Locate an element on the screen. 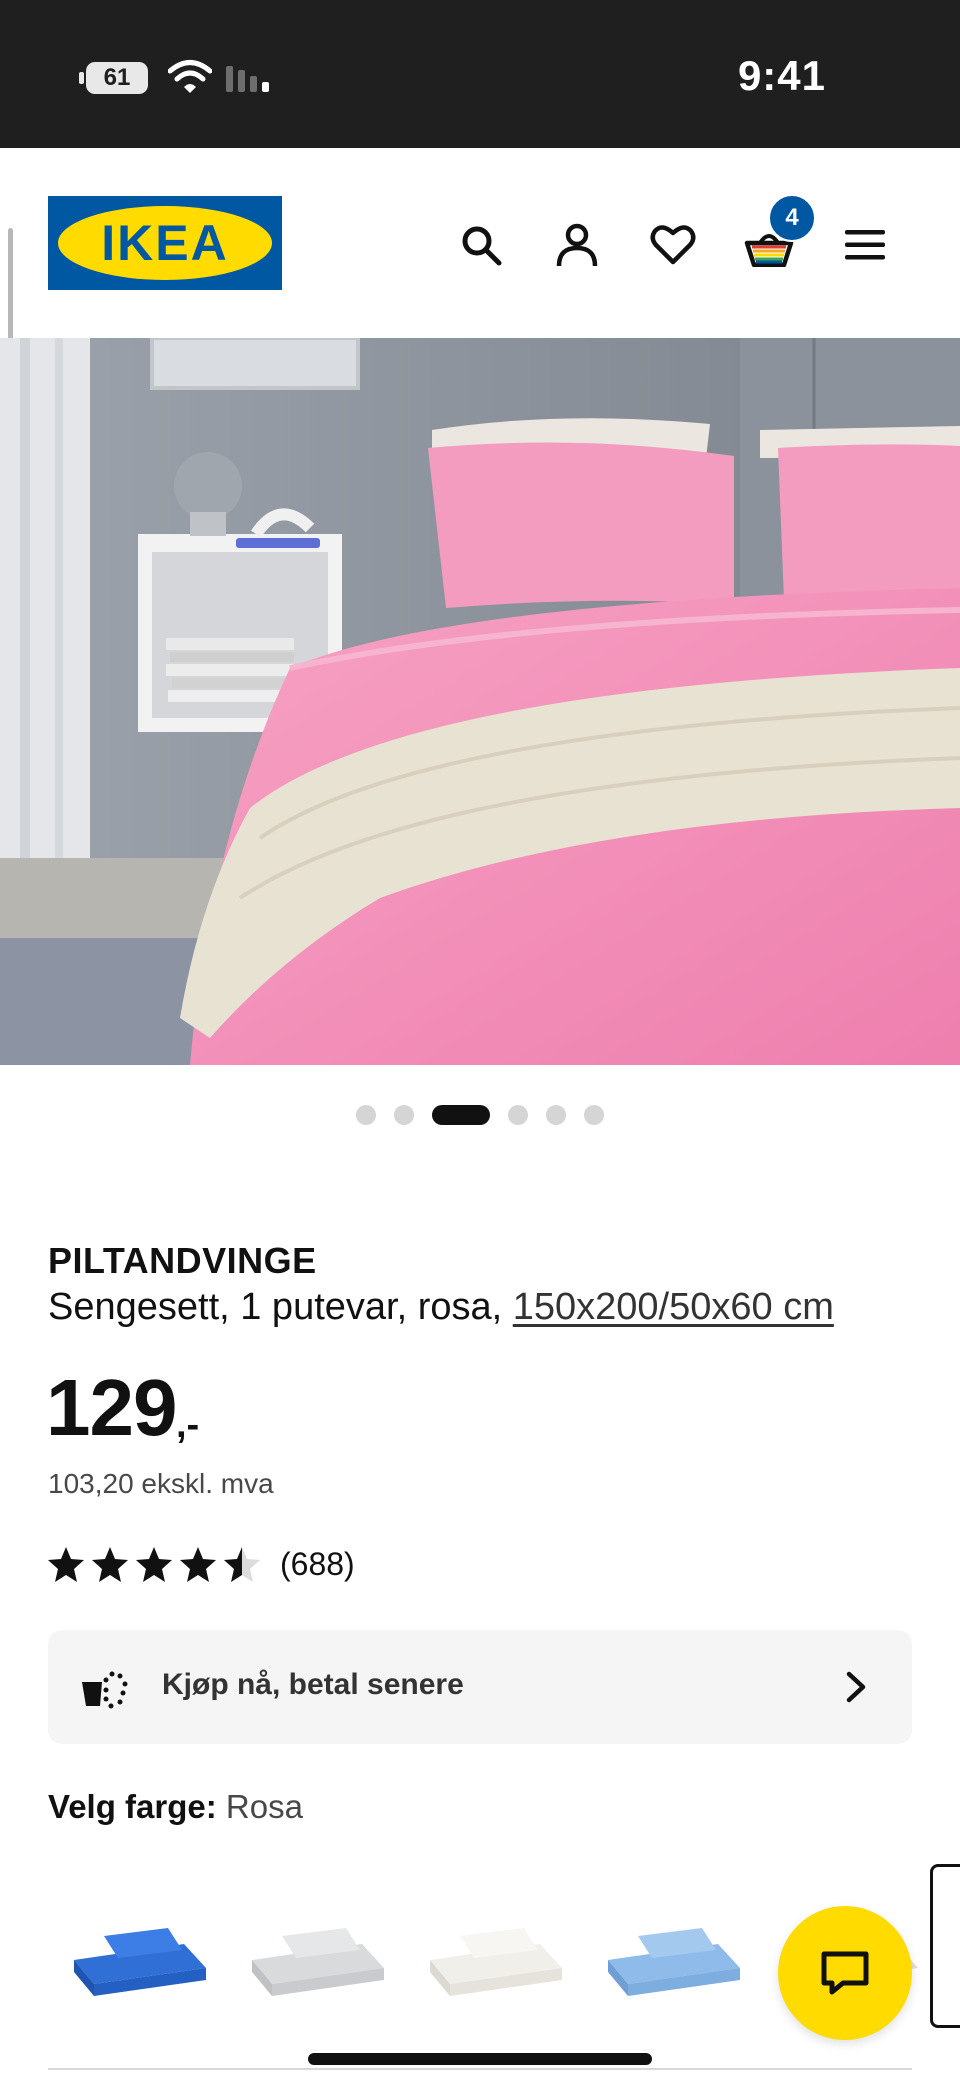 This screenshot has height=2087, width=960. chat-button is located at coordinates (845, 1973).